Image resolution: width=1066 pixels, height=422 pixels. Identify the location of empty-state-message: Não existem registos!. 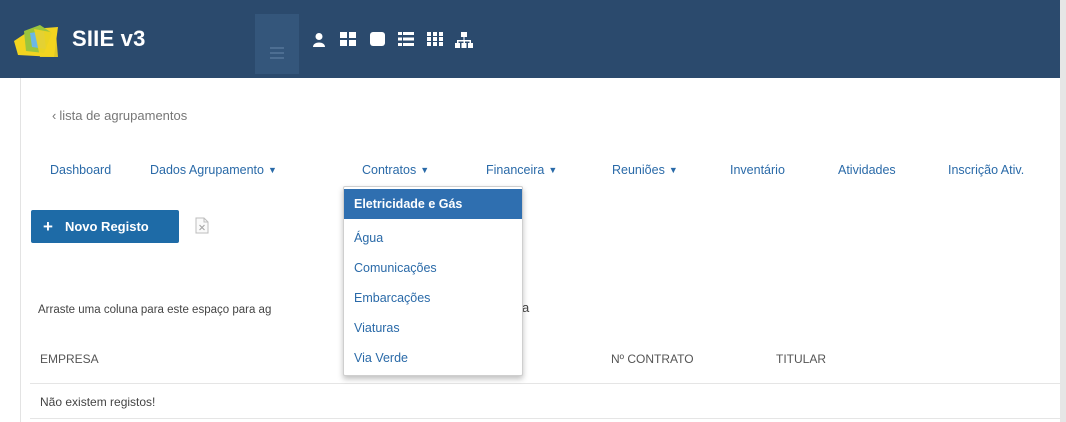
(98, 402).